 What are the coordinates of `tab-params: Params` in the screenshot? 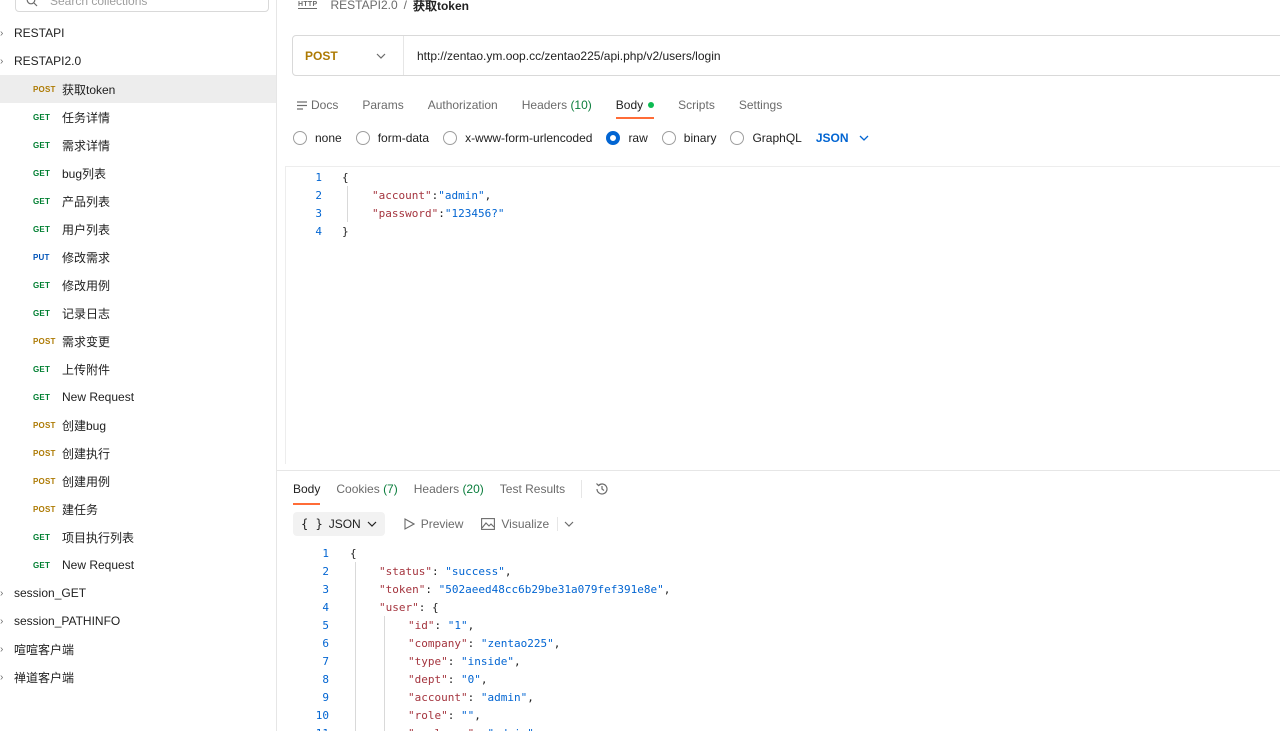 It's located at (382, 105).